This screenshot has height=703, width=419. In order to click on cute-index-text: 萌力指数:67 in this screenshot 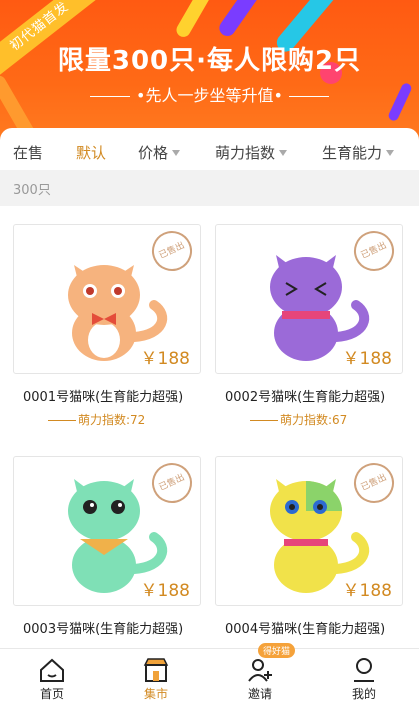, I will do `click(314, 420)`.